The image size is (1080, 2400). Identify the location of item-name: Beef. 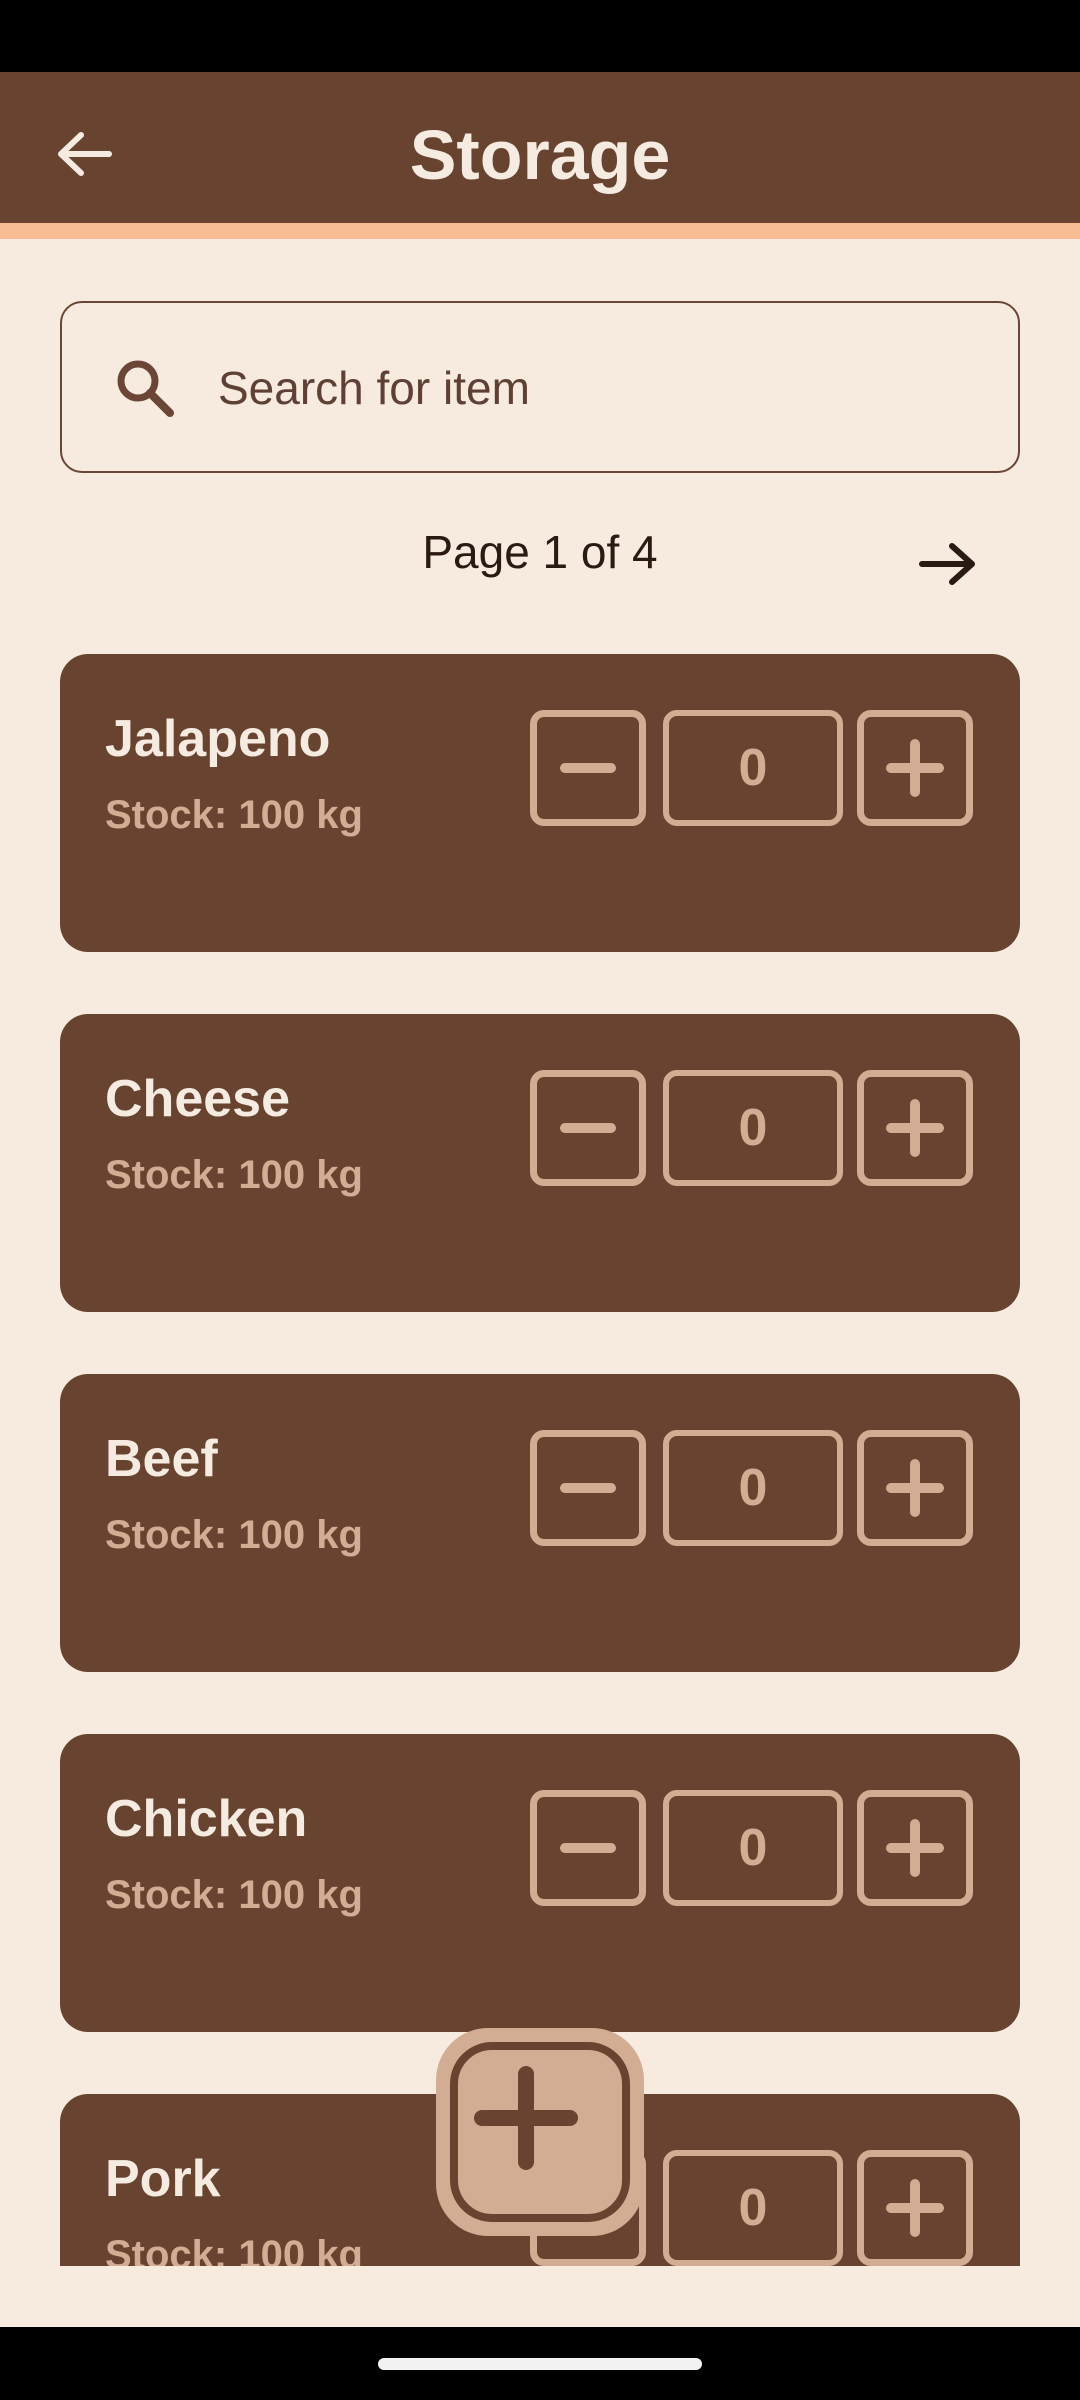
(161, 1459).